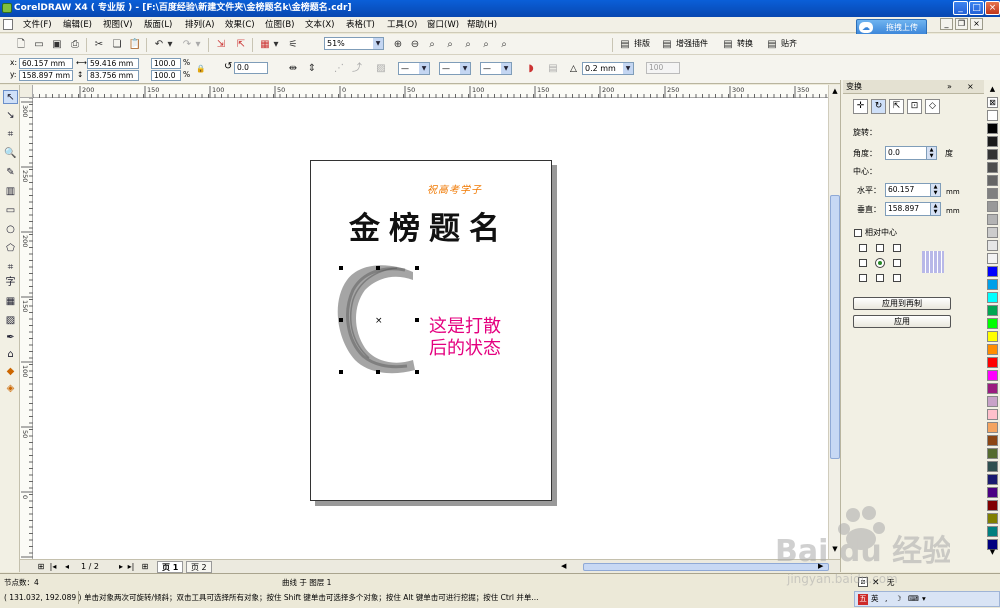  I want to click on add-page-icon: ⊞, so click(41, 567).